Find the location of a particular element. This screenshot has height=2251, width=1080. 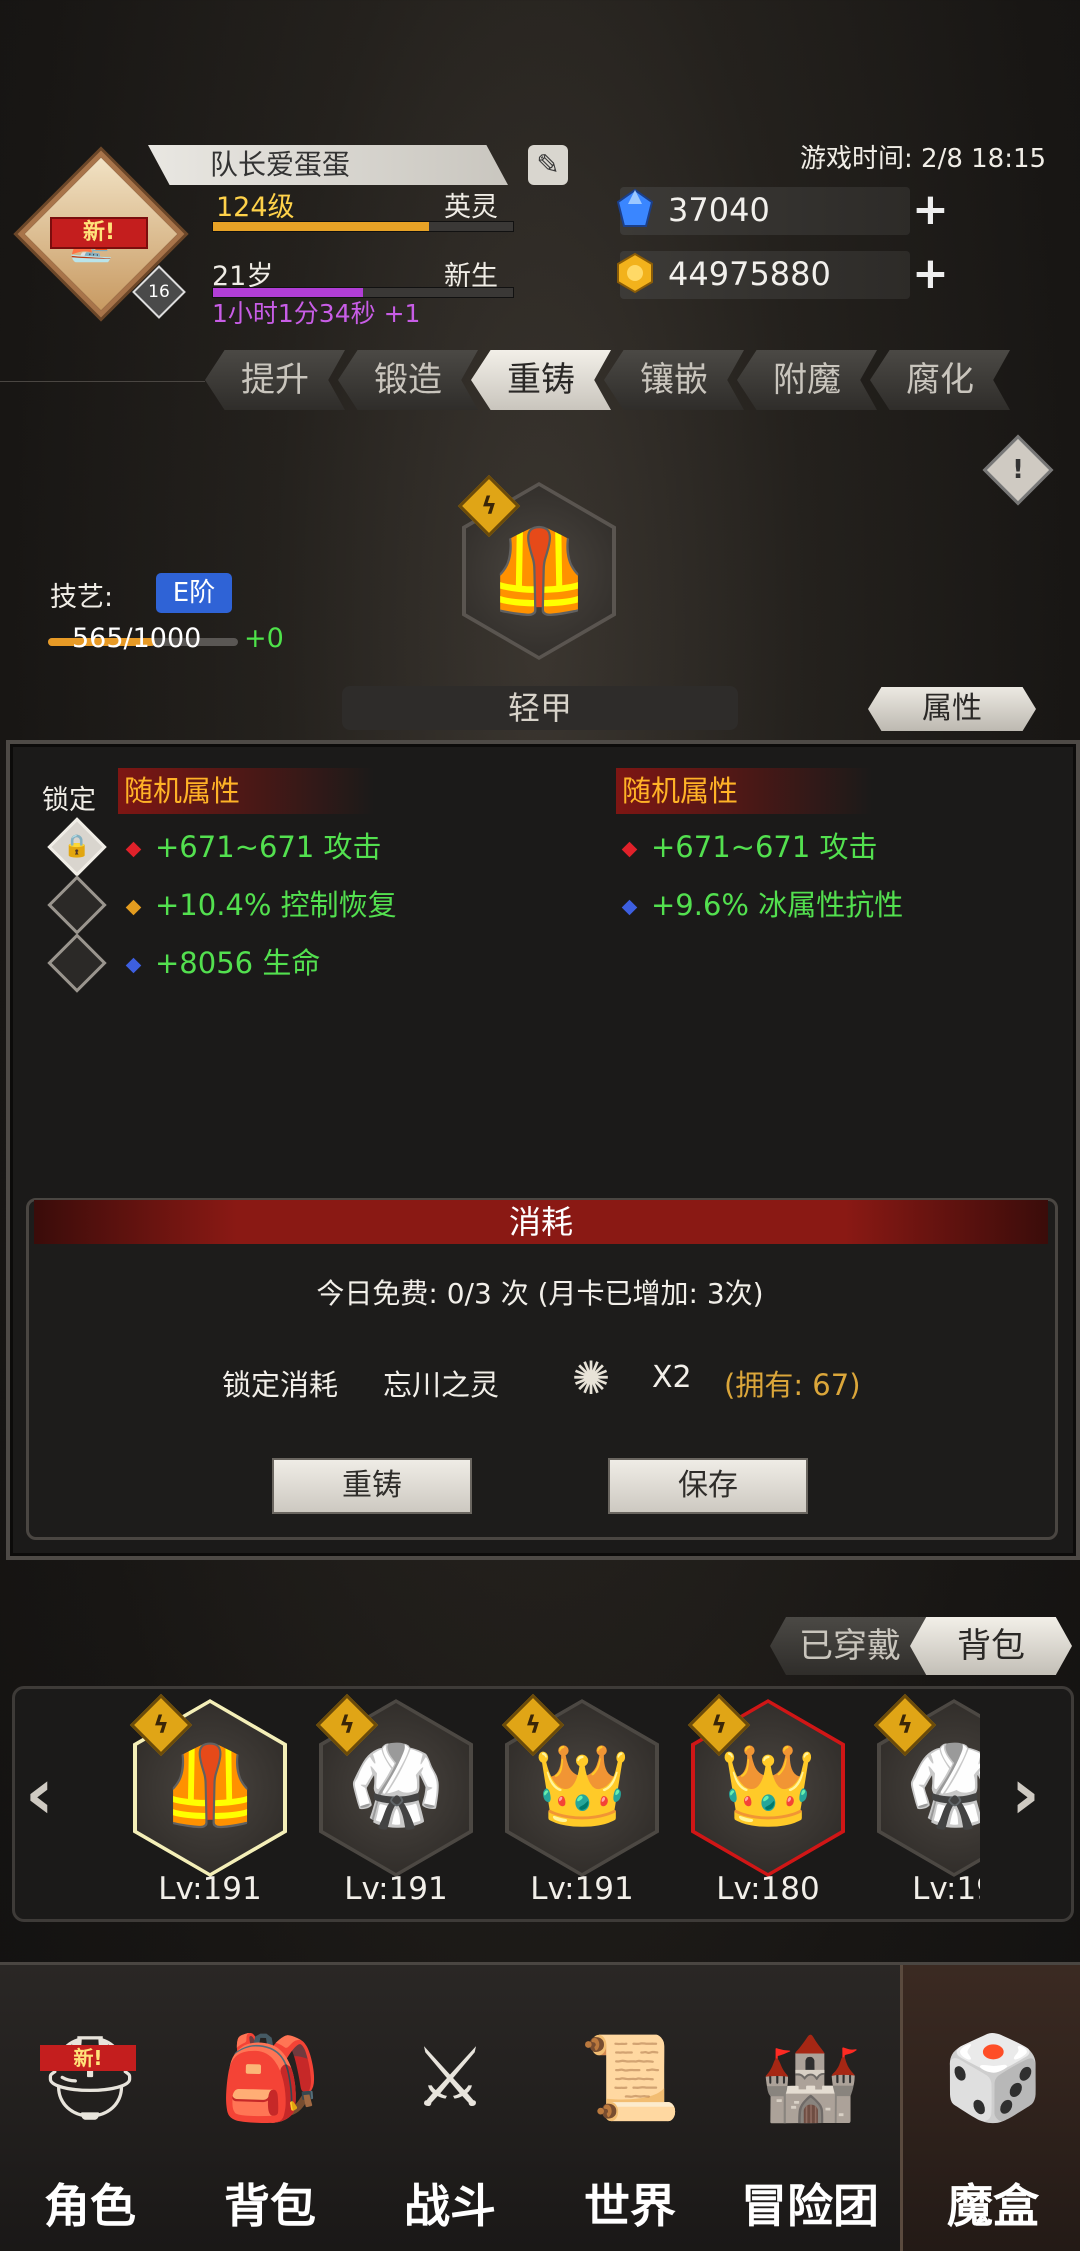

backpack-icon: 🎒 is located at coordinates (270, 2078).